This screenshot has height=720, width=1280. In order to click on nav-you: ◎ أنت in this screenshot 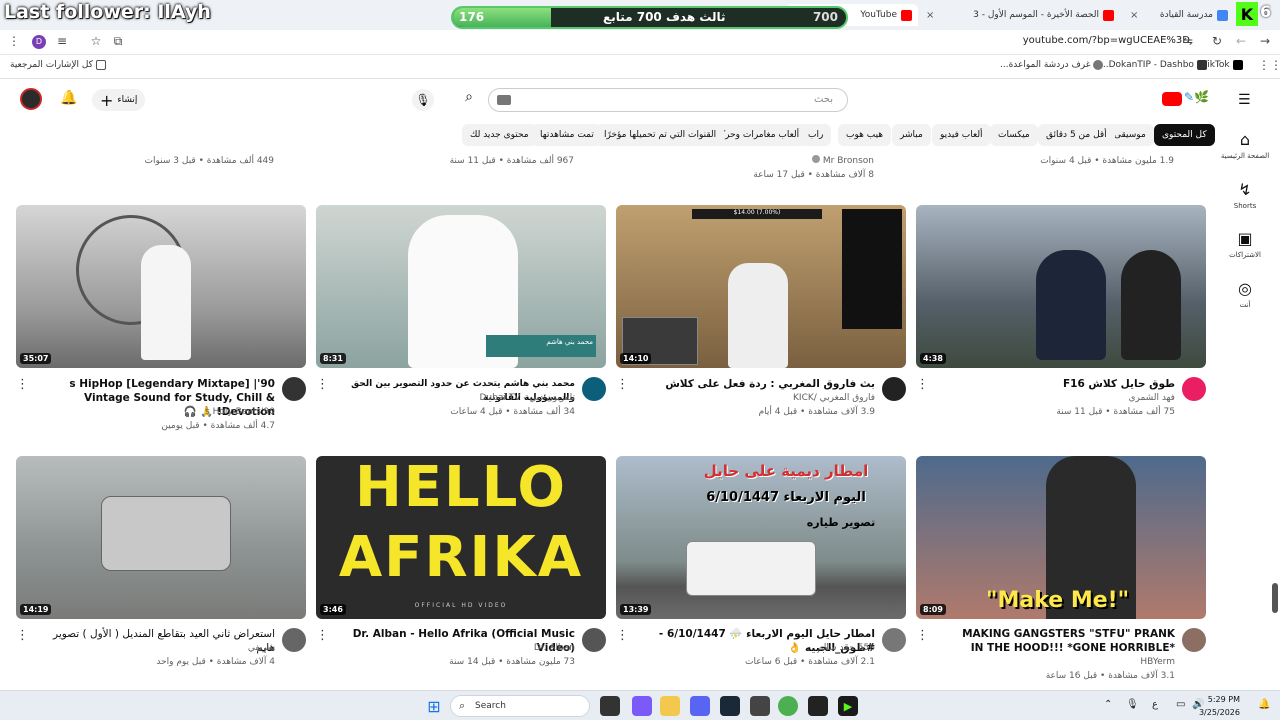, I will do `click(1245, 294)`.